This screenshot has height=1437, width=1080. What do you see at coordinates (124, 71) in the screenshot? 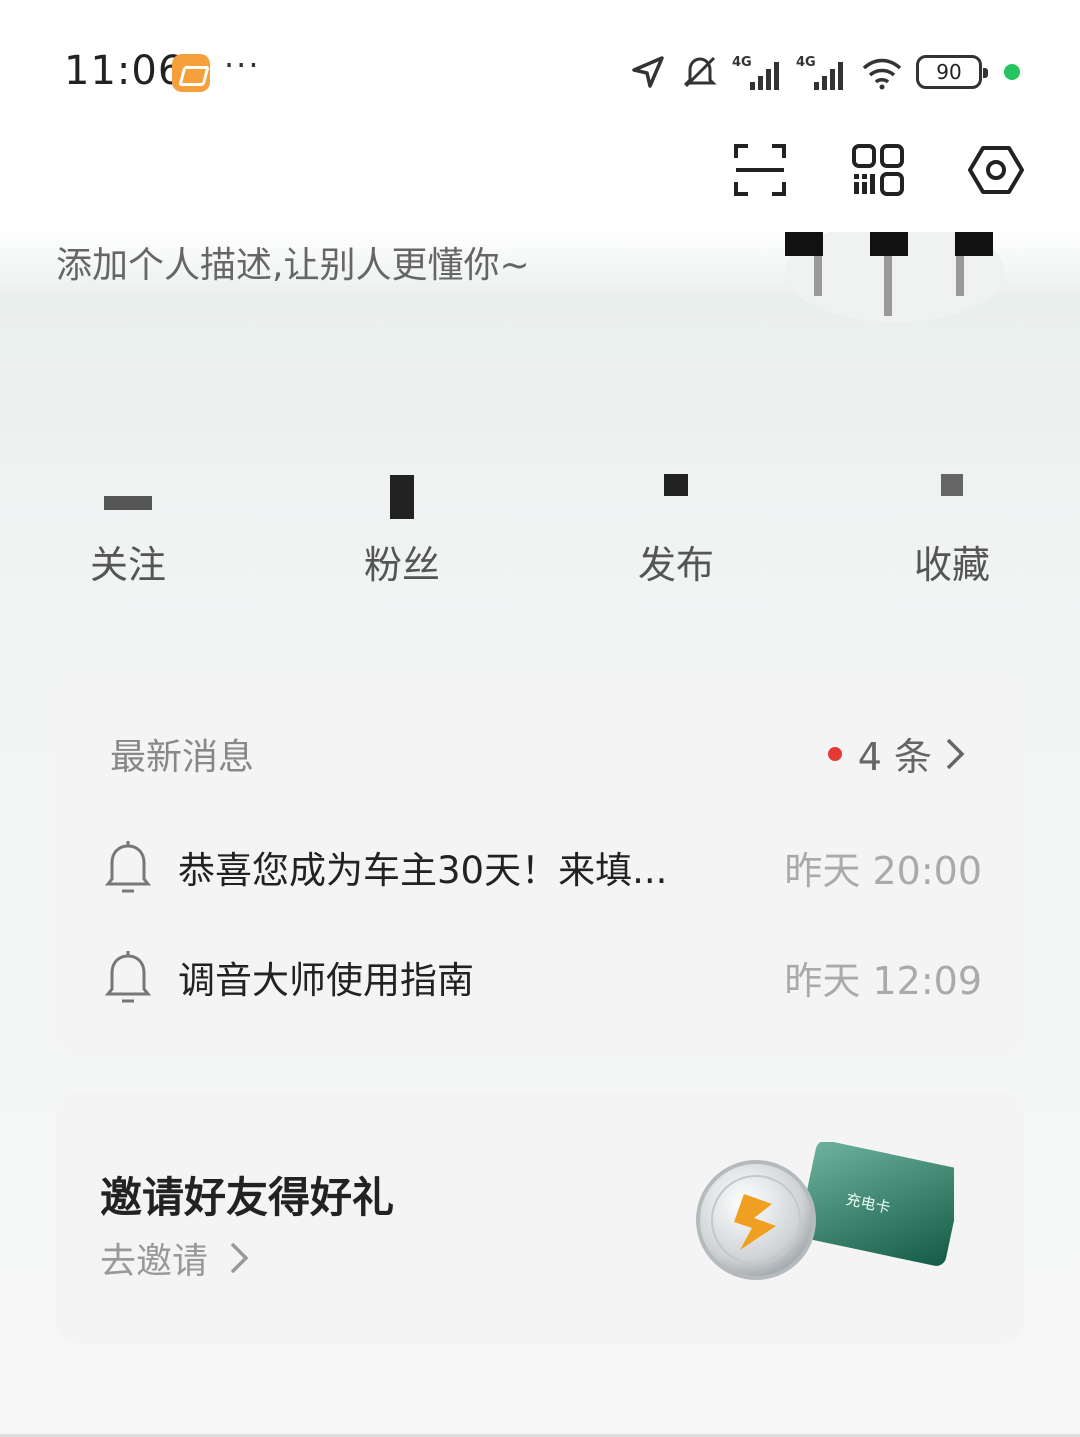
I see `status-time: 11:06` at bounding box center [124, 71].